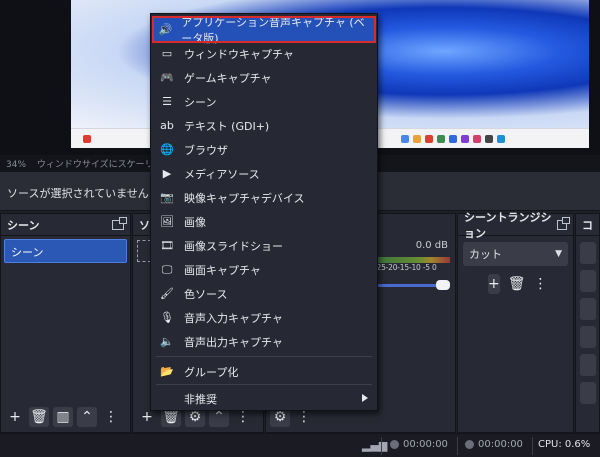 The width and height of the screenshot is (600, 457). Describe the element at coordinates (515, 254) in the screenshot. I see `transition-select: カット ▼` at that location.